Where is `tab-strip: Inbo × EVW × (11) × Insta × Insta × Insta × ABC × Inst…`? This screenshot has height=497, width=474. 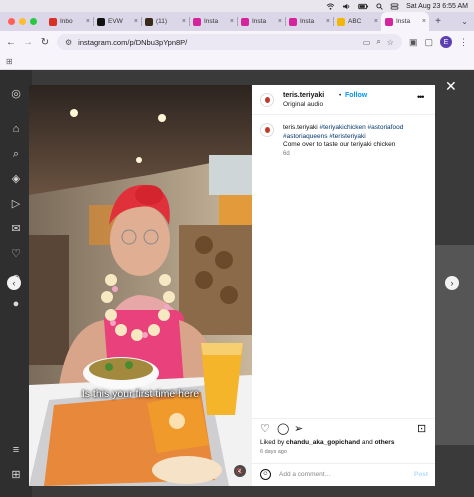 tab-strip: Inbo × EVW × (11) × Insta × Insta × Insta × ABC × Inst… is located at coordinates (237, 21).